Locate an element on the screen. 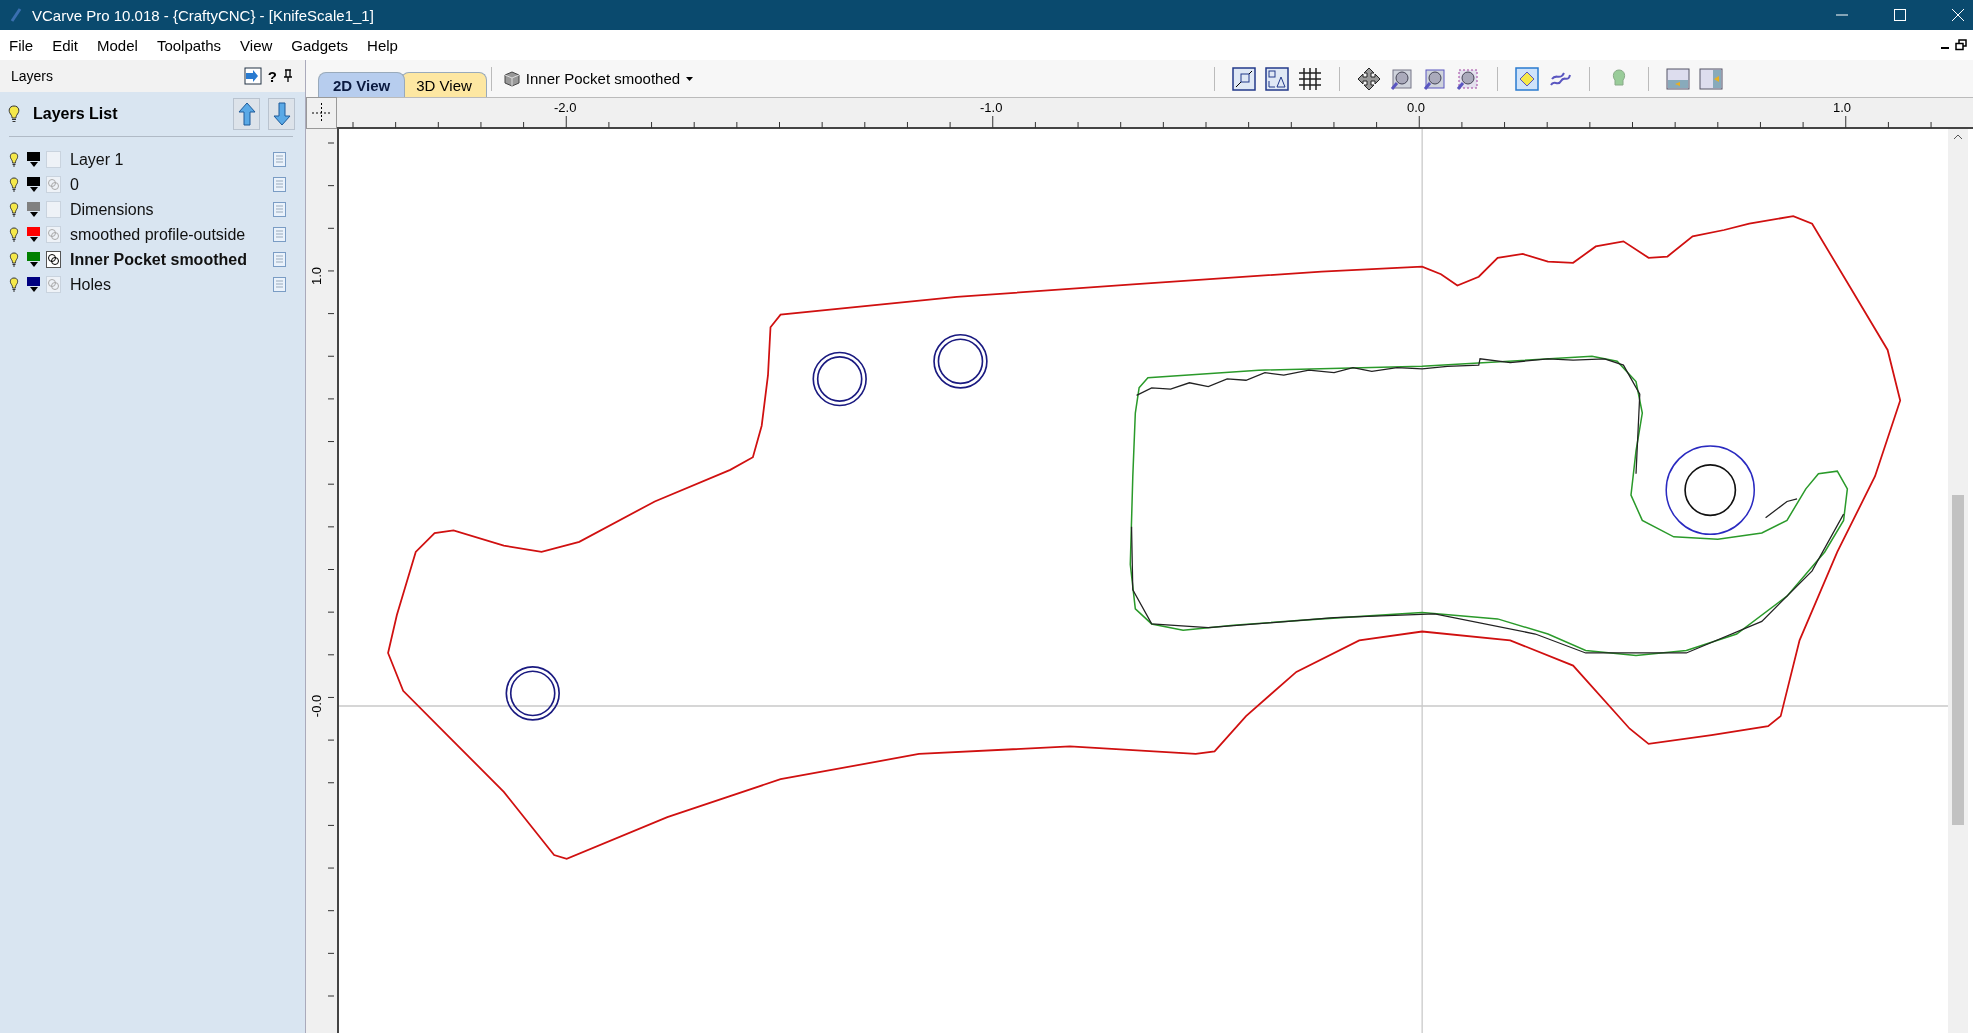 Image resolution: width=1973 pixels, height=1033 pixels. panel-bottom-icon is located at coordinates (1678, 78).